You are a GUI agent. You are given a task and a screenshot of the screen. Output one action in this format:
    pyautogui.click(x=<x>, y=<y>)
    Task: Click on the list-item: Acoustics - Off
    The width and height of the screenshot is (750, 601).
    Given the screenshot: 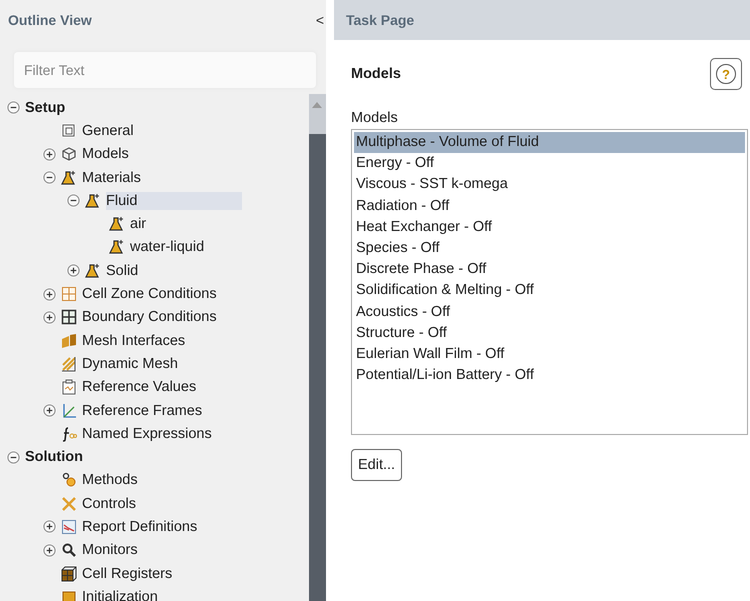 What is the action you would take?
    pyautogui.click(x=549, y=312)
    